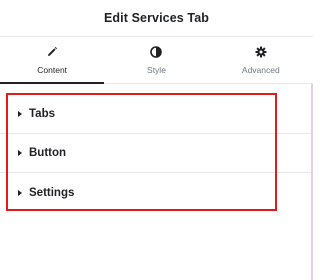  I want to click on section-button-label: Button, so click(48, 153).